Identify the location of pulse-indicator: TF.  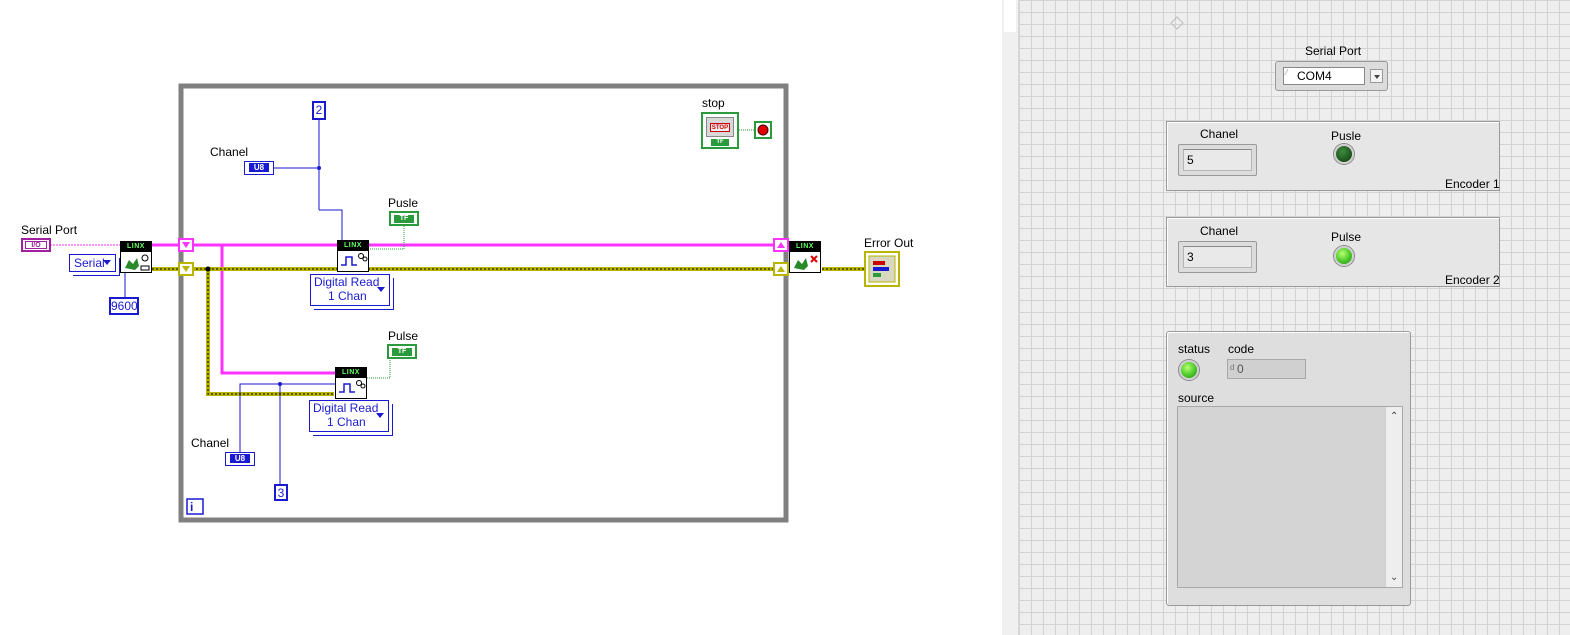
(402, 351).